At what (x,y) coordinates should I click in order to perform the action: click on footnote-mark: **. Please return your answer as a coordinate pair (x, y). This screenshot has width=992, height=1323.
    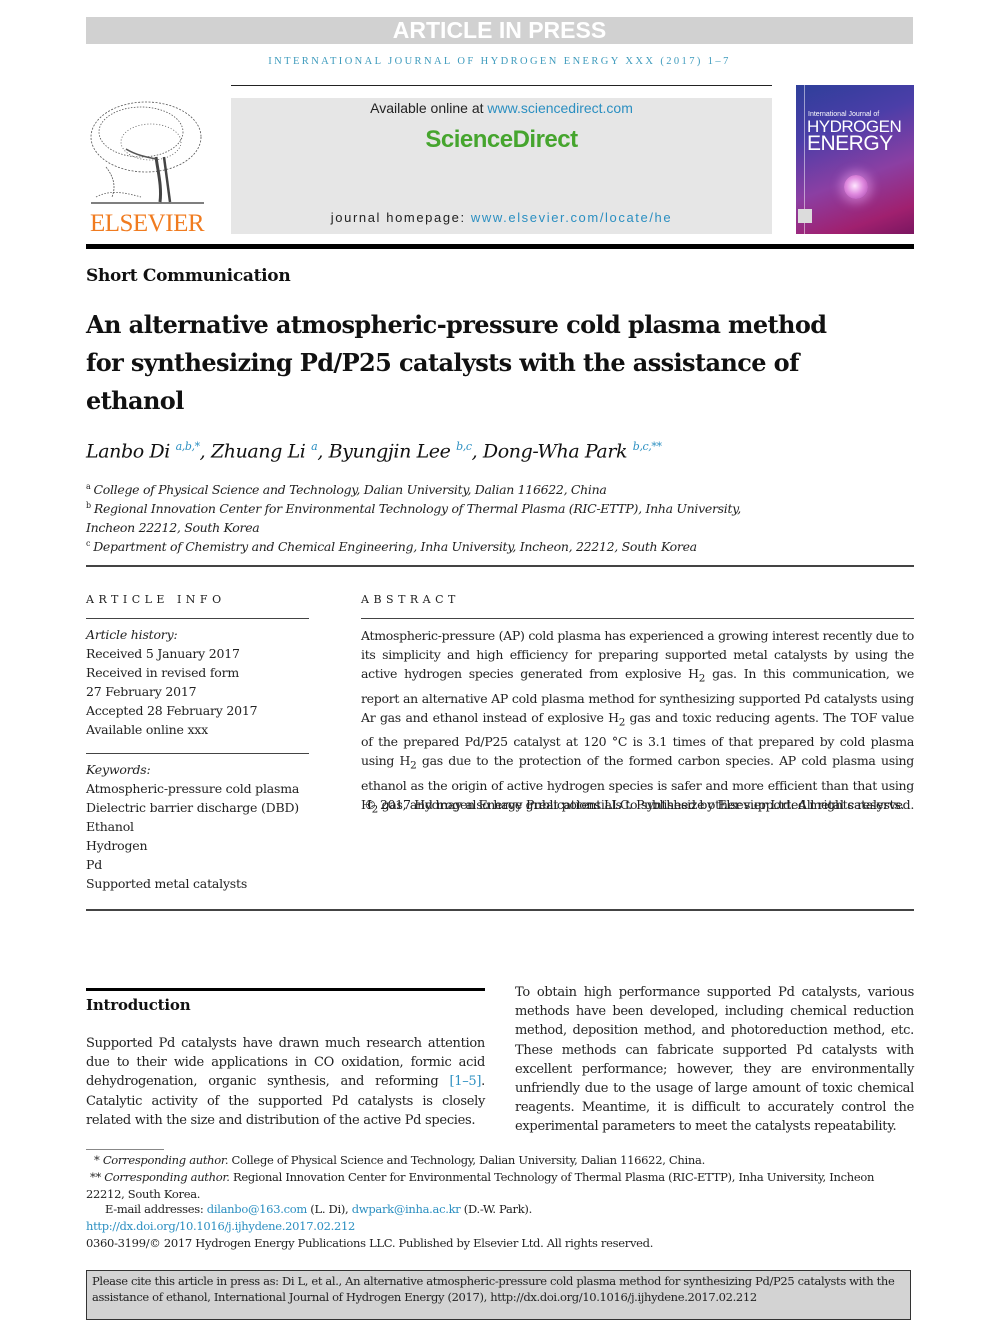
    Looking at the image, I should click on (95, 1177).